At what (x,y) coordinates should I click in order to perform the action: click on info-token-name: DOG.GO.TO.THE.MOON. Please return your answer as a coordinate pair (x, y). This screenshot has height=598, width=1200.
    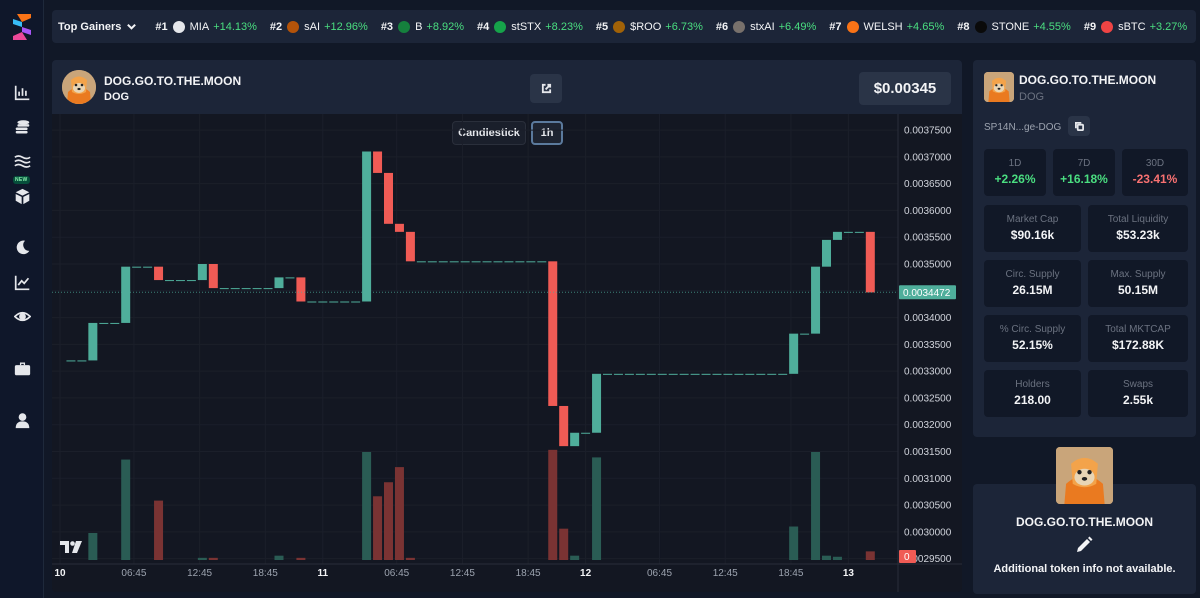
    Looking at the image, I should click on (1088, 80).